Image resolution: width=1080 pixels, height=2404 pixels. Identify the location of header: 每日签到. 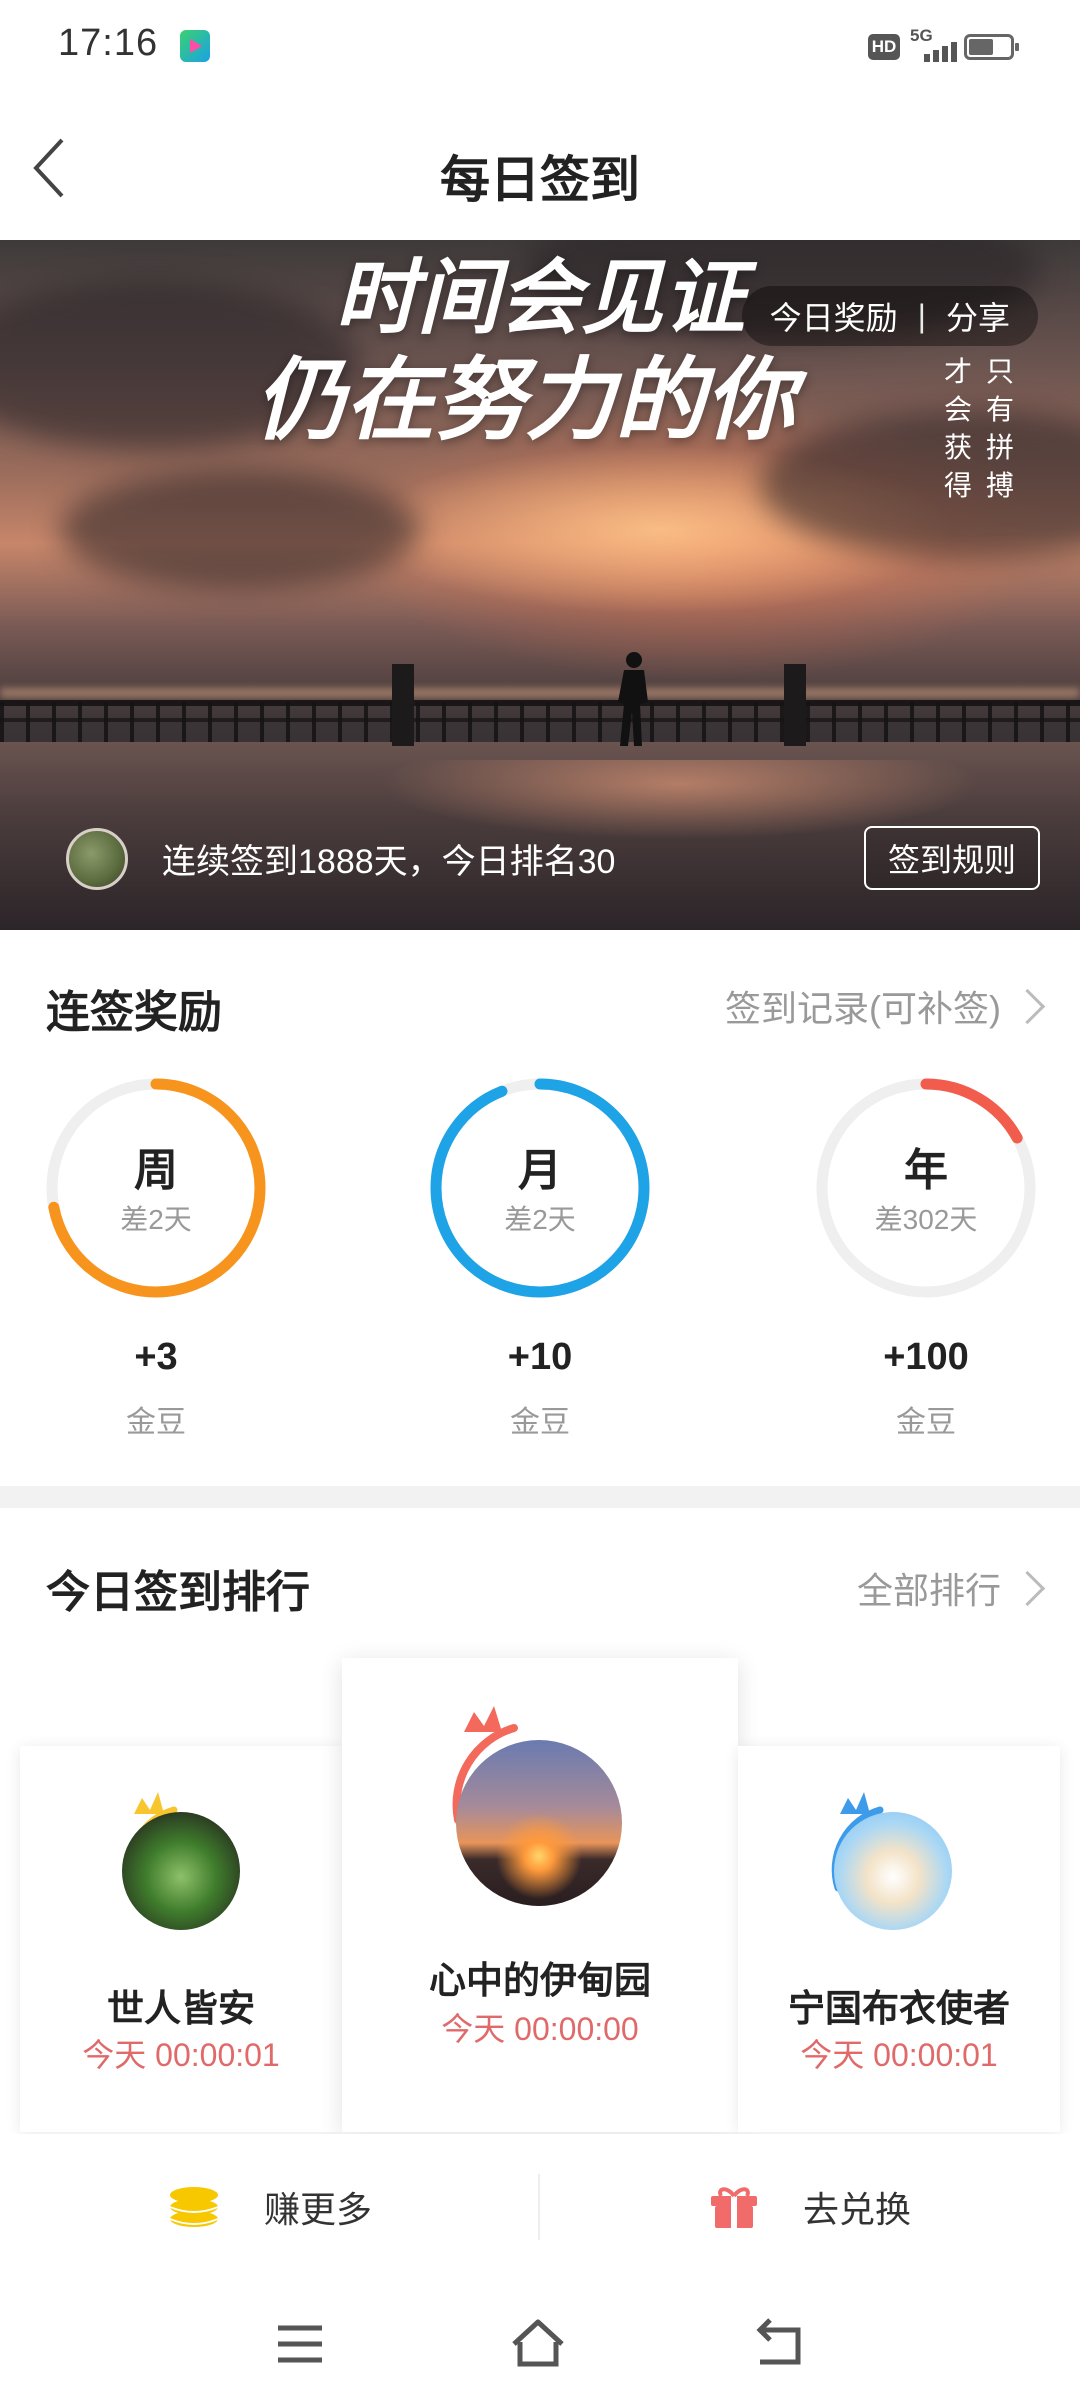
(540, 168).